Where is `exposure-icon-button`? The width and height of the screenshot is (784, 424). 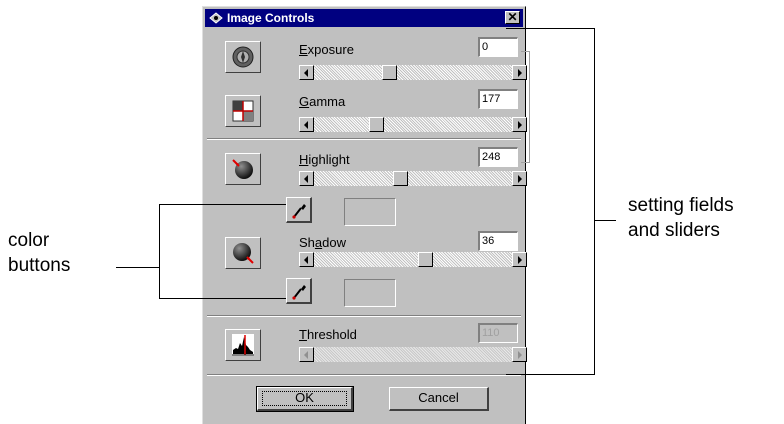
exposure-icon-button is located at coordinates (243, 57).